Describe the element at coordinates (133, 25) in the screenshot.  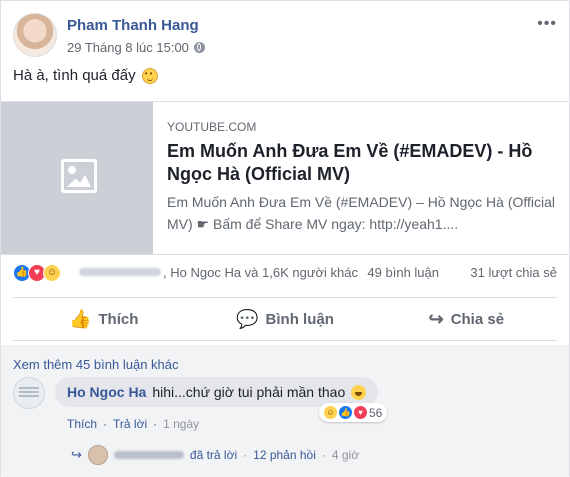
I see `author-name: Pham Thanh Hang` at that location.